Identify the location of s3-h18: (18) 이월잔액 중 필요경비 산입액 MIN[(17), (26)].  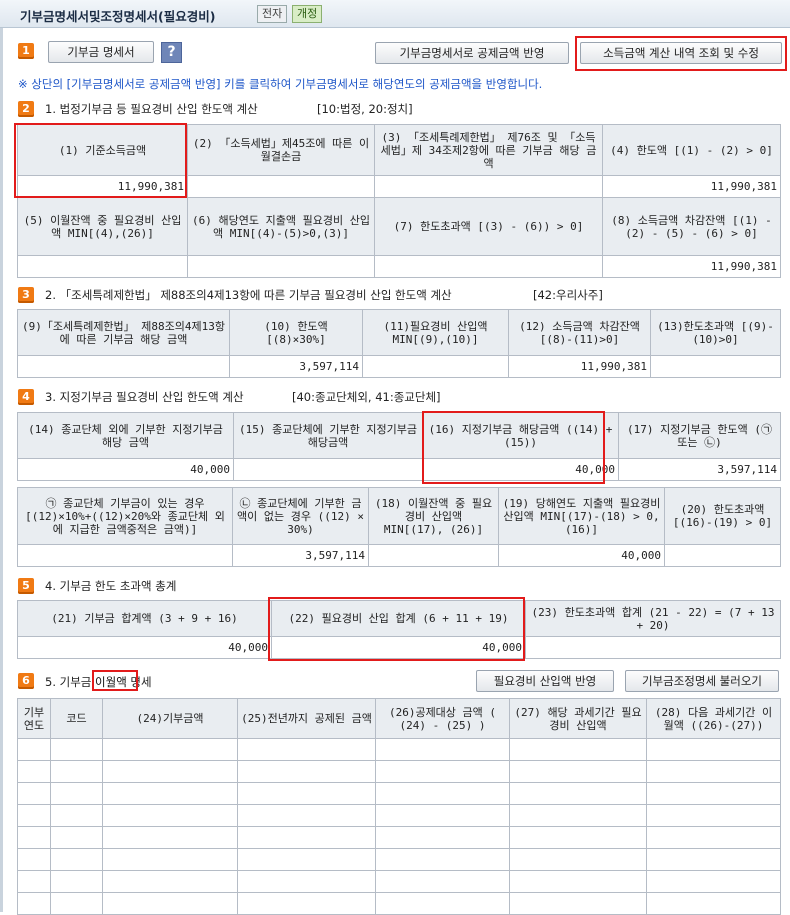
(433, 516).